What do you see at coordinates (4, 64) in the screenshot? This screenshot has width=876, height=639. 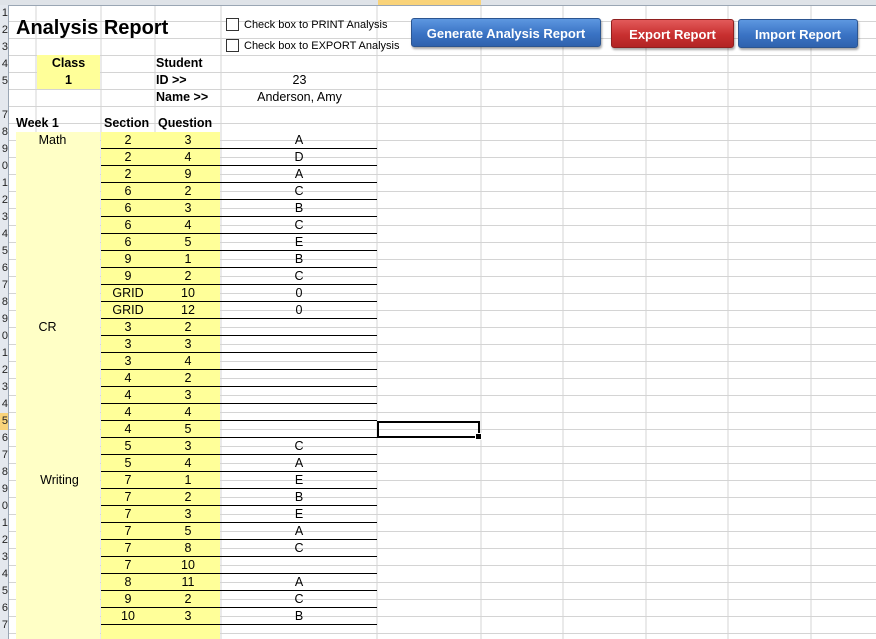 I see `row-number: 4` at bounding box center [4, 64].